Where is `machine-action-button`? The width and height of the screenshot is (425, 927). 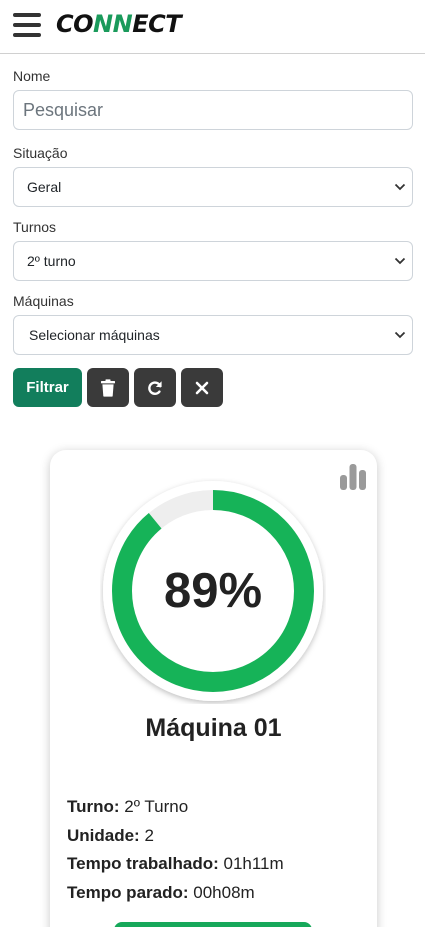
machine-action-button is located at coordinates (213, 924).